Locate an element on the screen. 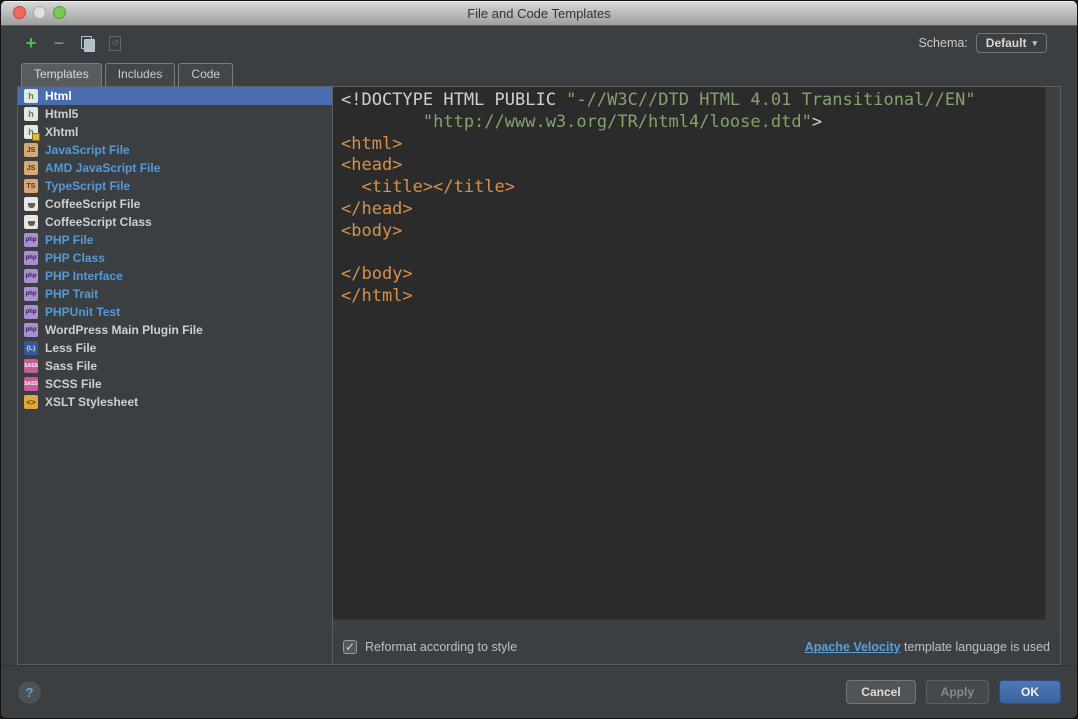 This screenshot has height=719, width=1078. button-bar: ? Cancel Apply OK is located at coordinates (539, 691).